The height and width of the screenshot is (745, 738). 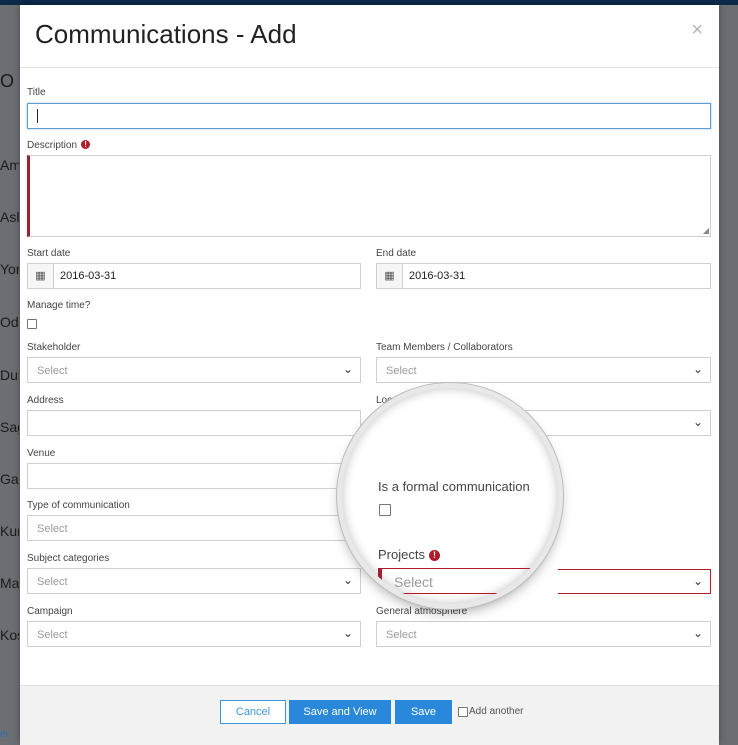 What do you see at coordinates (32, 324) in the screenshot?
I see `manage-time-checkbox` at bounding box center [32, 324].